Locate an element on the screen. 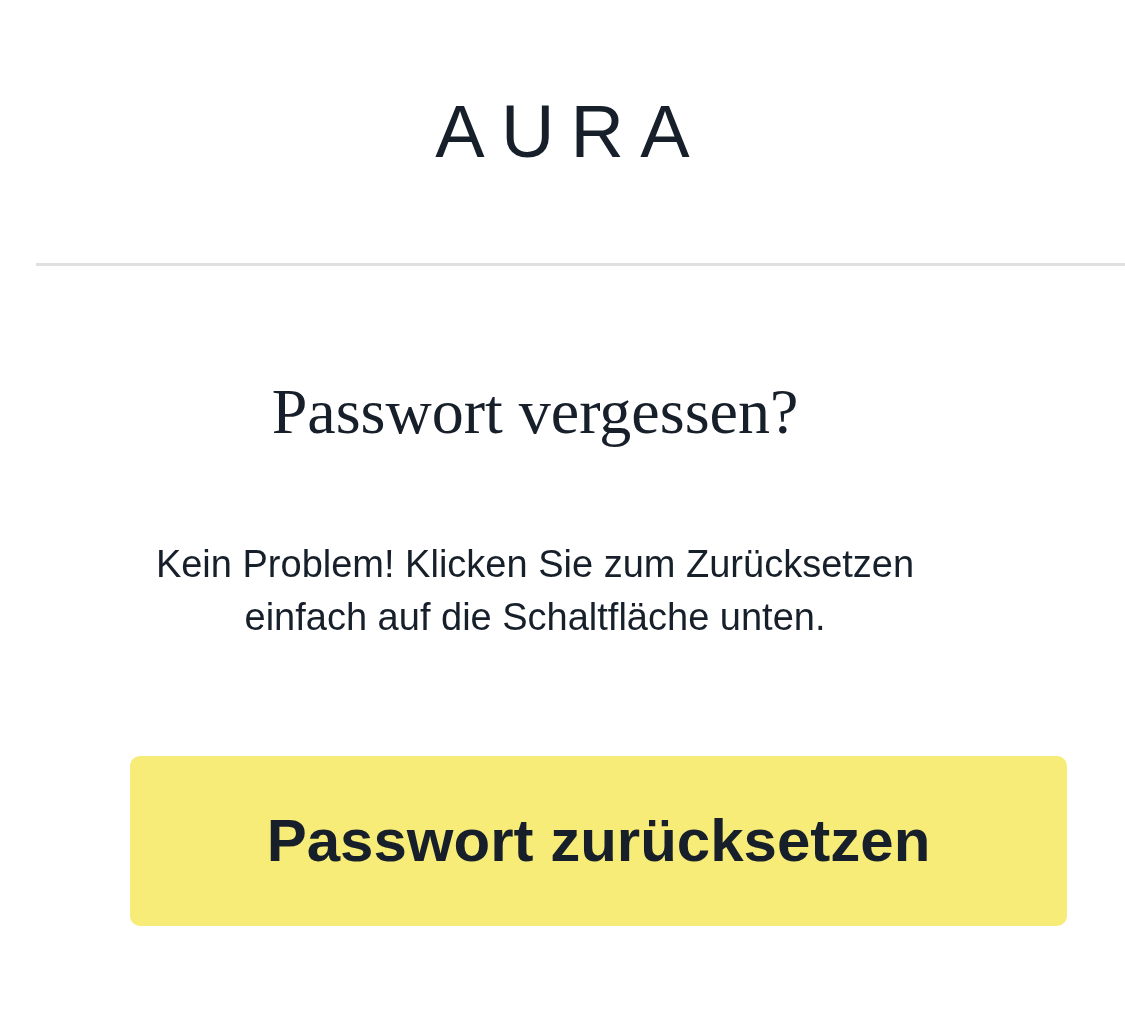 This screenshot has width=1125, height=1019. instruction-text: Kein Problem! Klicken Sie zum Zurücksetzen einfach auf die Schaltfläche unten. is located at coordinates (535, 591).